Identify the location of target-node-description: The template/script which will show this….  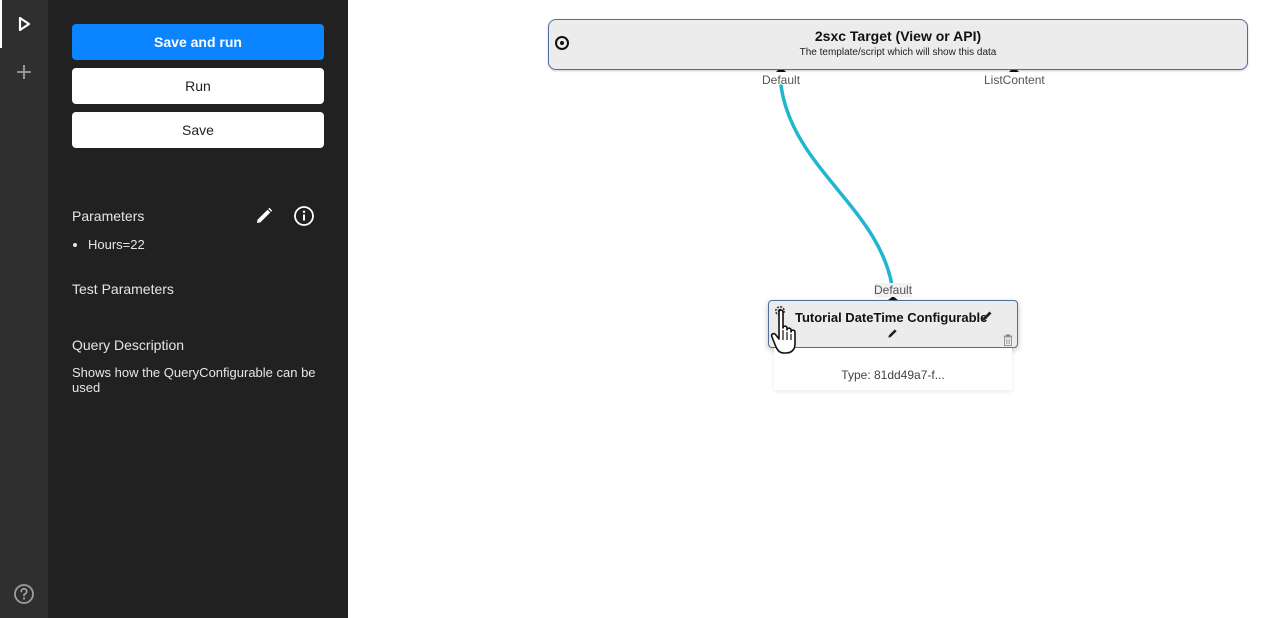
(898, 52).